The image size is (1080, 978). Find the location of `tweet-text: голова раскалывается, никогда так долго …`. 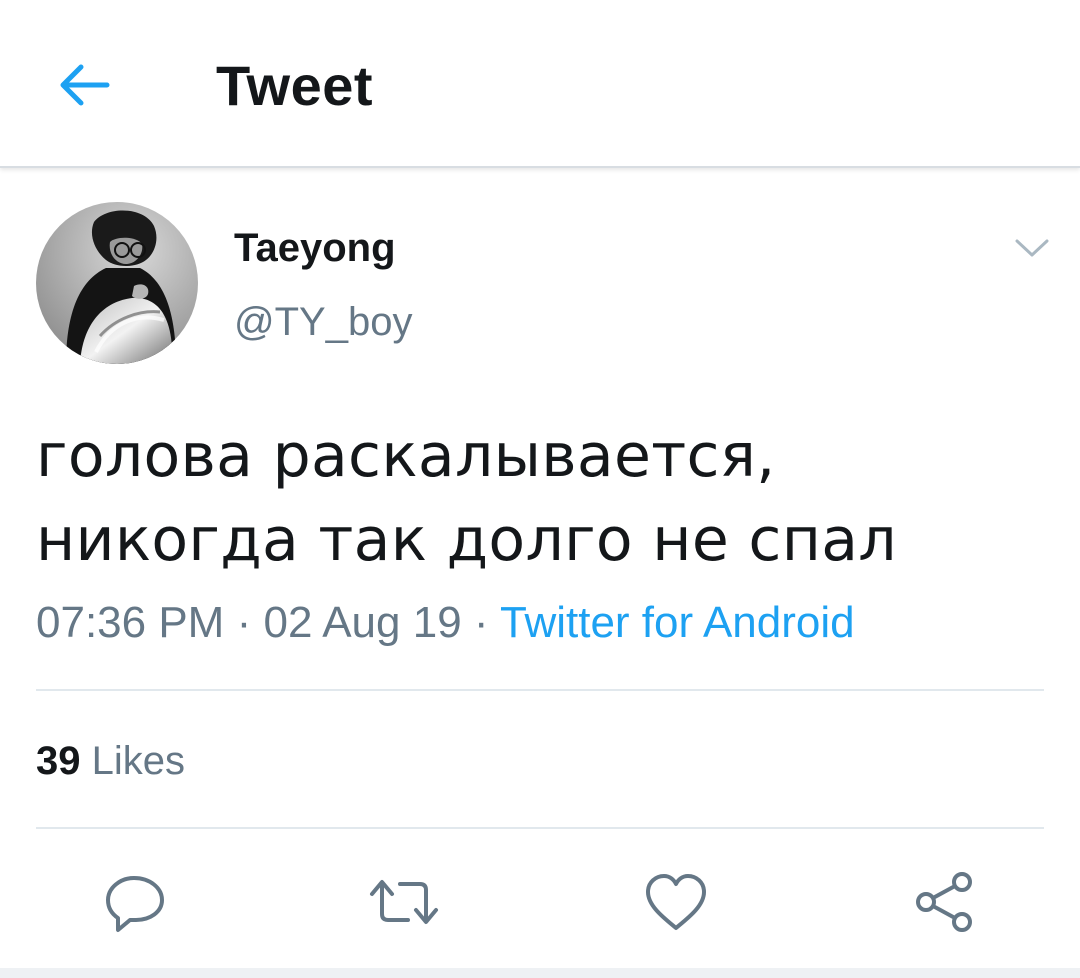

tweet-text: голова раскалывается, никогда так долго … is located at coordinates (466, 498).